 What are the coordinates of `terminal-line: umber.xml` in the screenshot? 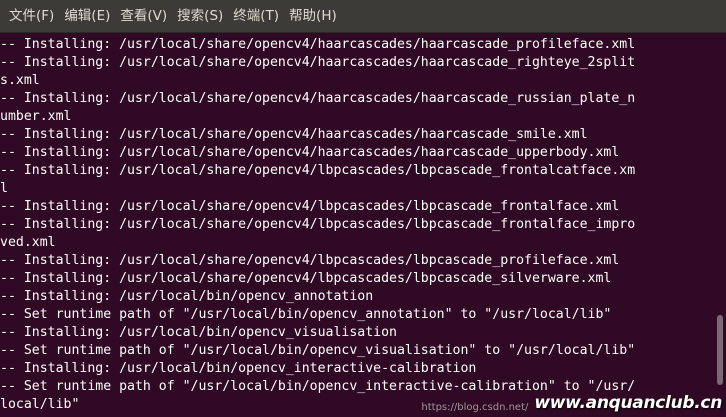 It's located at (36, 116).